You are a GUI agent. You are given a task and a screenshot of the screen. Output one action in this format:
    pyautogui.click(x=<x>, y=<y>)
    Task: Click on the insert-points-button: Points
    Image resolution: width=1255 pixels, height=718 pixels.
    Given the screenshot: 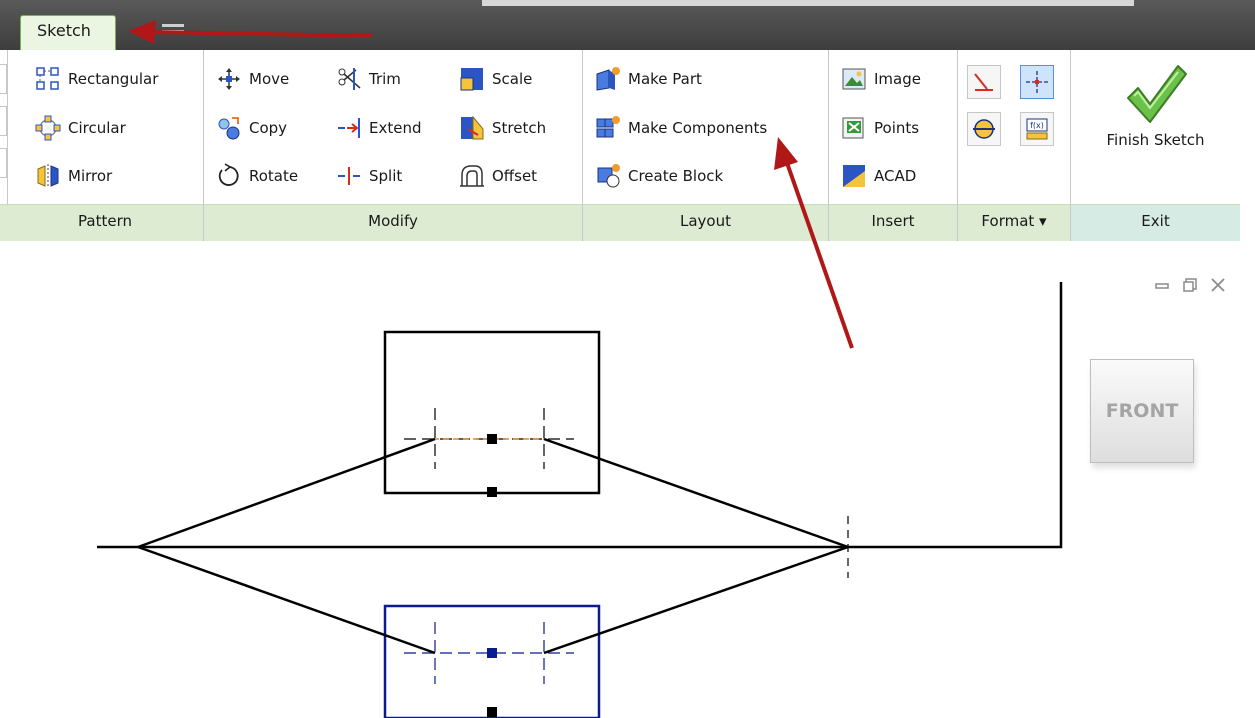 What is the action you would take?
    pyautogui.click(x=880, y=128)
    